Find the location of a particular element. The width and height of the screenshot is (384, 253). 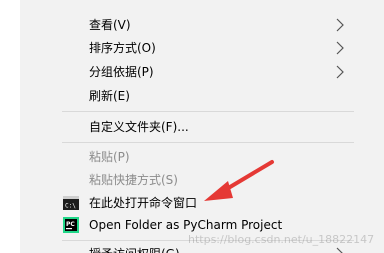

menu-item-grant-access: 授予访问权限(G) is located at coordinates (134, 248).